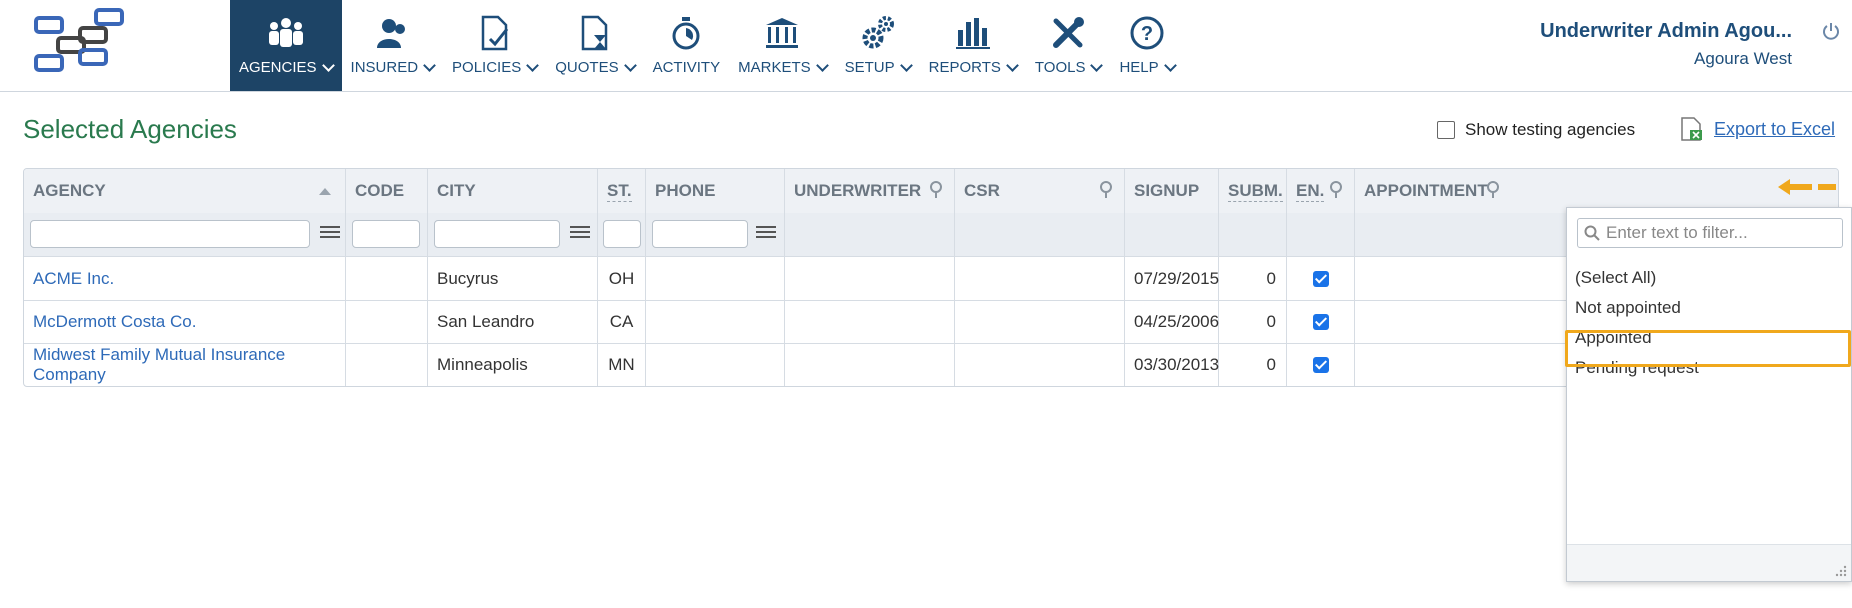 This screenshot has width=1852, height=608. Describe the element at coordinates (1592, 233) in the screenshot. I see `search-icon` at that location.